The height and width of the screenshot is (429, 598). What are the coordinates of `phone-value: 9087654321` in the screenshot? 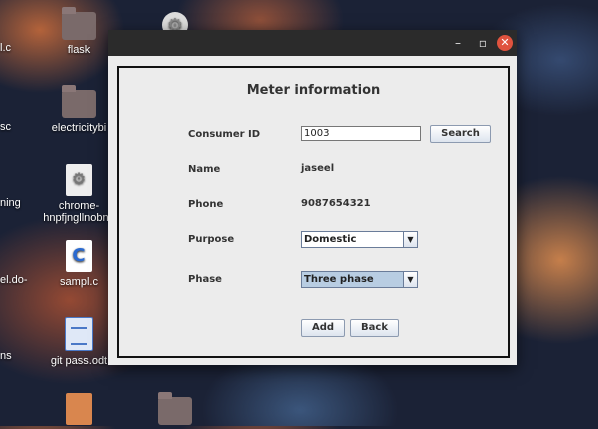 It's located at (336, 203).